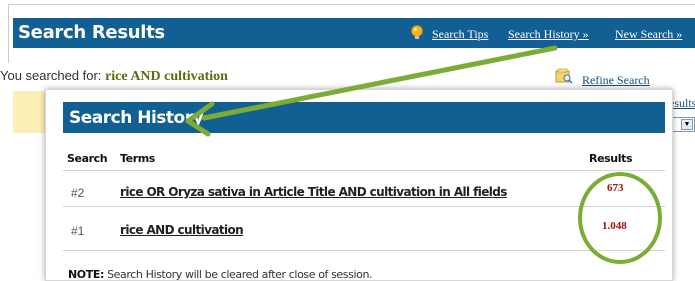 This screenshot has height=281, width=695. I want to click on annotation-arrow-line, so click(379, 83).